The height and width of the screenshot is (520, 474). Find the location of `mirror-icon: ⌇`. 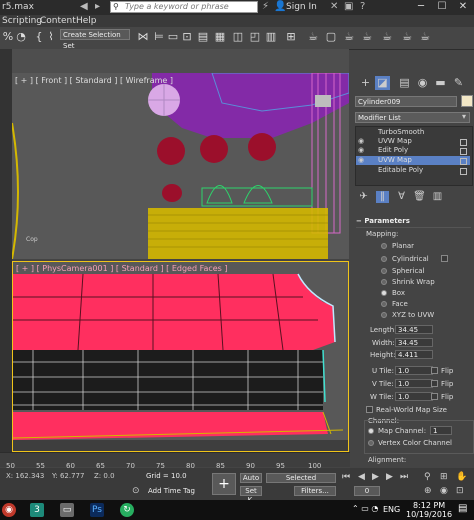

mirror-icon: ⌇ is located at coordinates (51, 37).